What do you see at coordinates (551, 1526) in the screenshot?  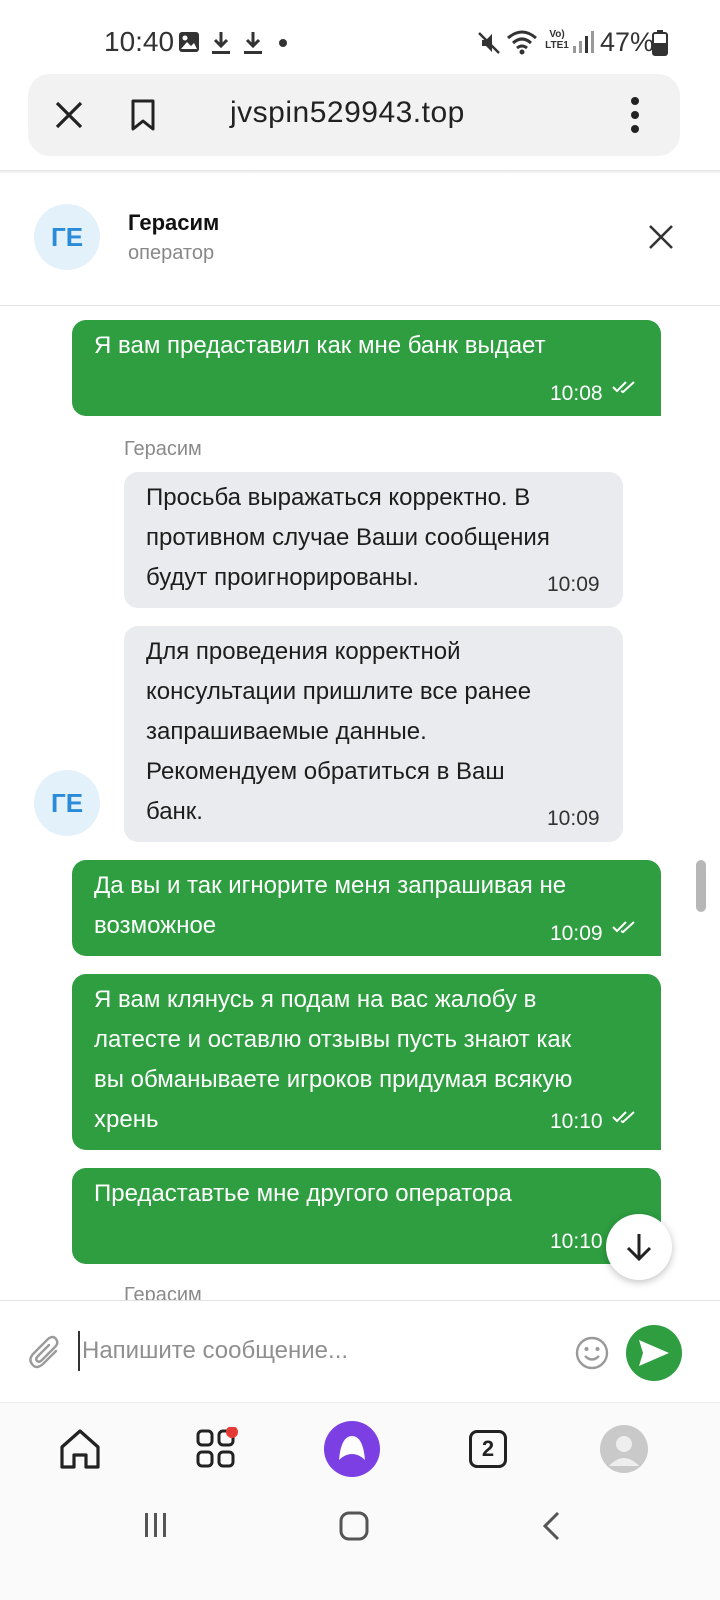 I see `back-icon` at bounding box center [551, 1526].